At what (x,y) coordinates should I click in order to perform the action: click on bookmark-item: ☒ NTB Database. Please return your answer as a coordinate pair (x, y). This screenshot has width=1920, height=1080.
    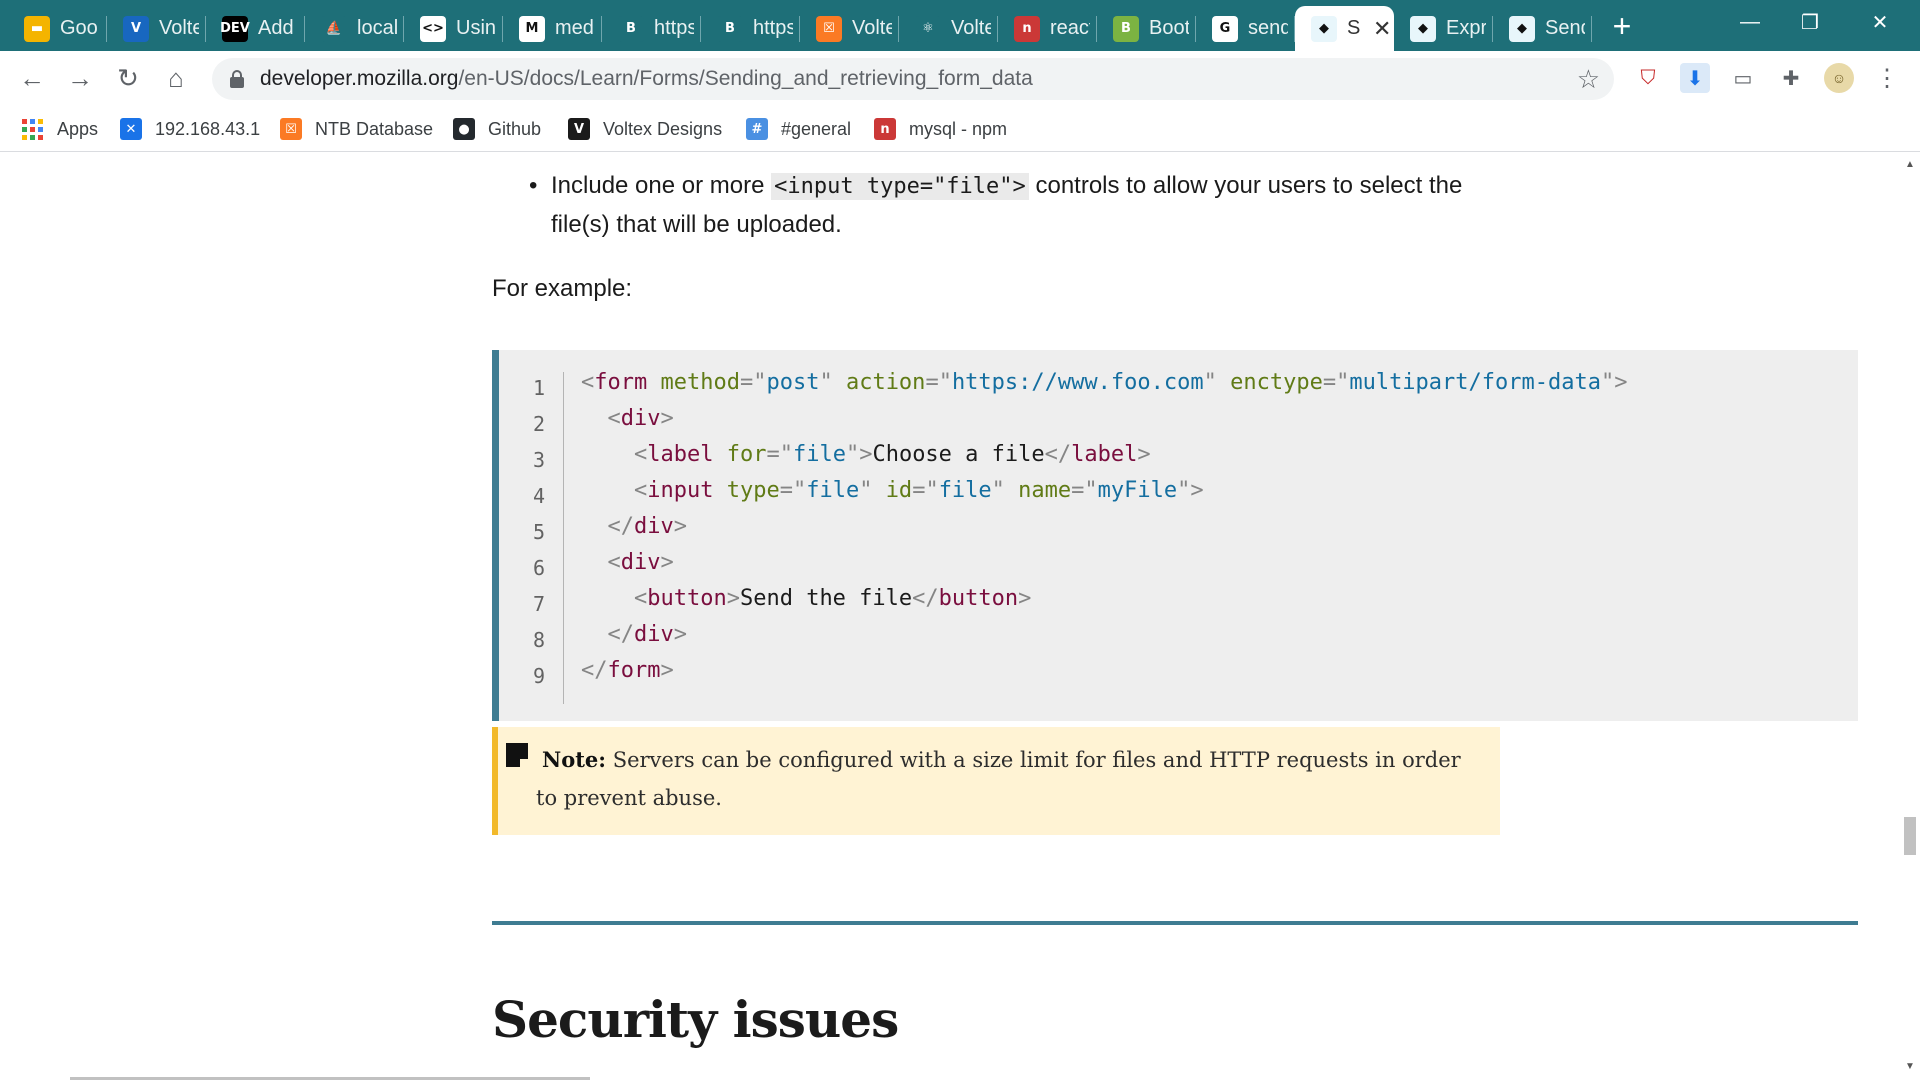
    Looking at the image, I should click on (356, 129).